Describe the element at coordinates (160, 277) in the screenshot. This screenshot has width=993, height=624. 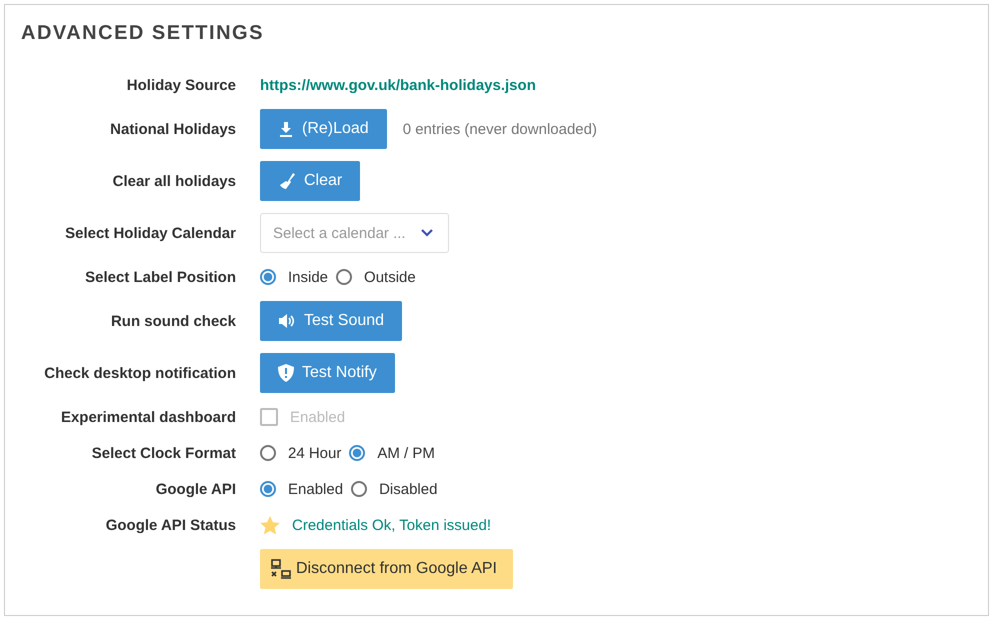
I see `setting-label: Select Label Position` at that location.